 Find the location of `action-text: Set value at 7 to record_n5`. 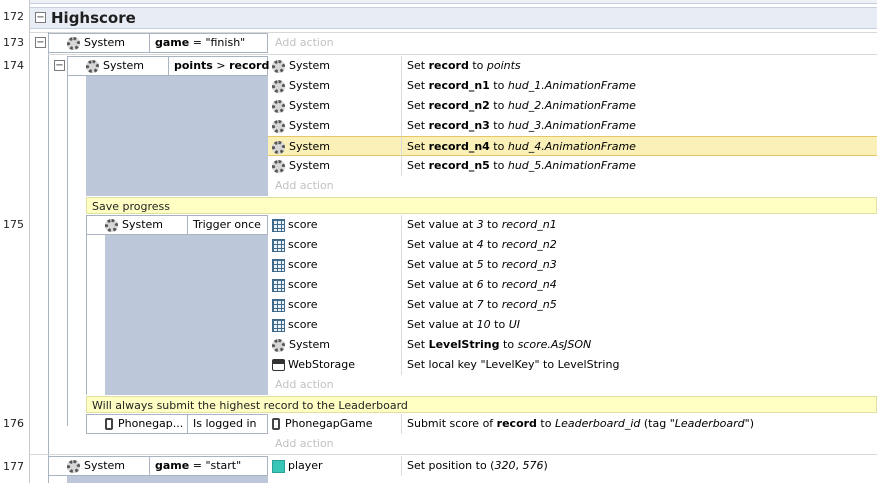

action-text: Set value at 7 to record_n5 is located at coordinates (482, 305).